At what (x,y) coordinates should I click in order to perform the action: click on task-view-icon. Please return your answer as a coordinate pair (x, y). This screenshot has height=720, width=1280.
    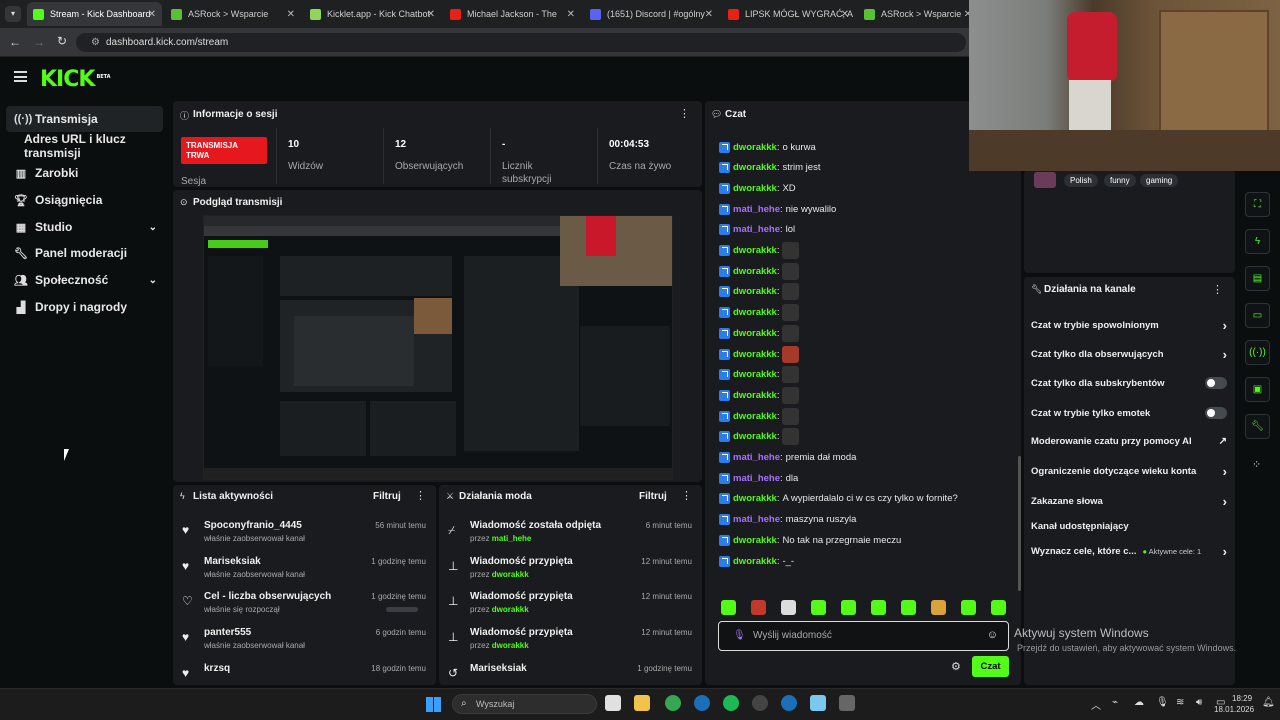
    Looking at the image, I should click on (613, 703).